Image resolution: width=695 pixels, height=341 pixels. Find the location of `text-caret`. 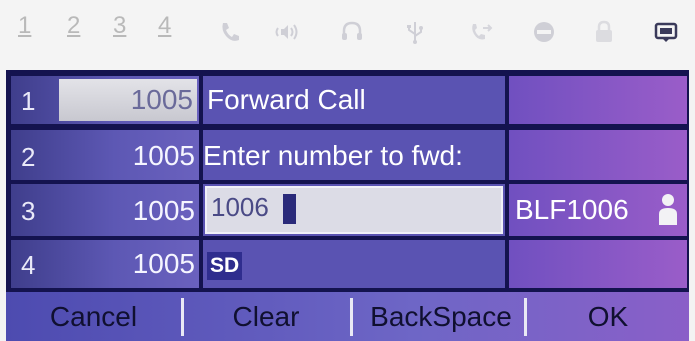

text-caret is located at coordinates (289, 209).